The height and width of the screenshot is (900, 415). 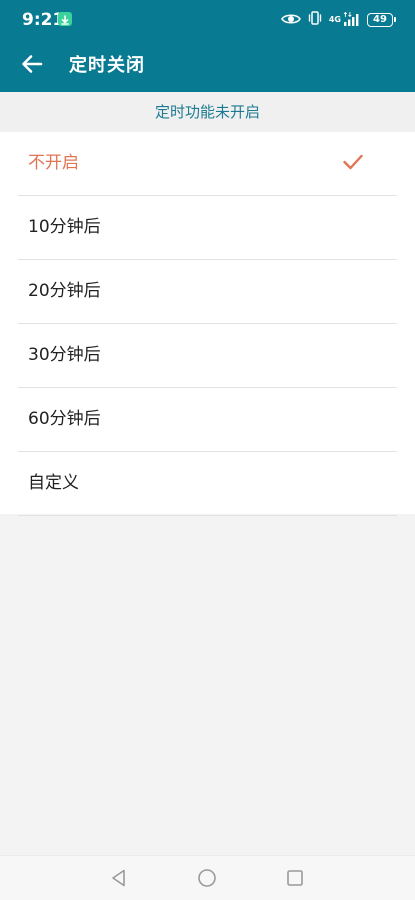 I want to click on timer-status-notice: 定时功能未开启, so click(x=207, y=112).